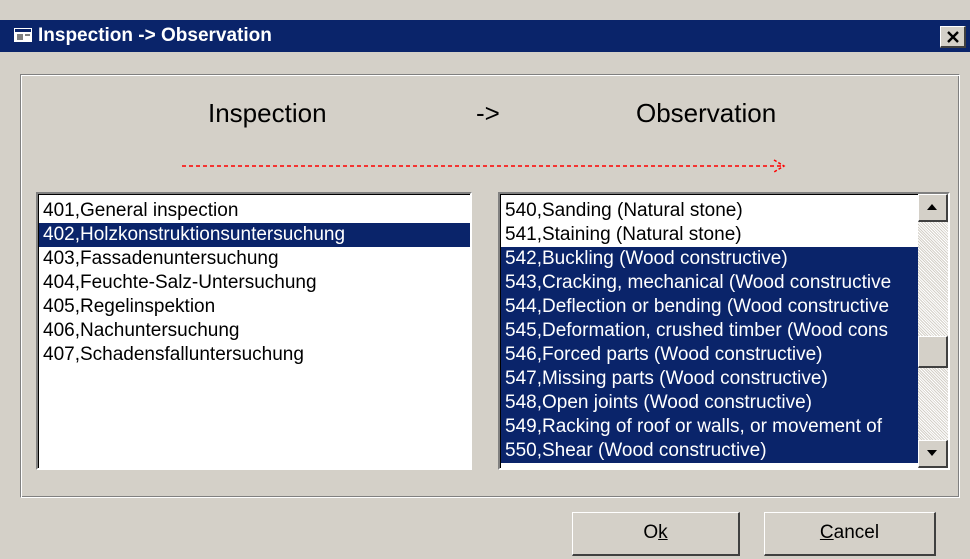  I want to click on inspection-list-item: 402,Holzkonstruktionsuntersuchung, so click(254, 235).